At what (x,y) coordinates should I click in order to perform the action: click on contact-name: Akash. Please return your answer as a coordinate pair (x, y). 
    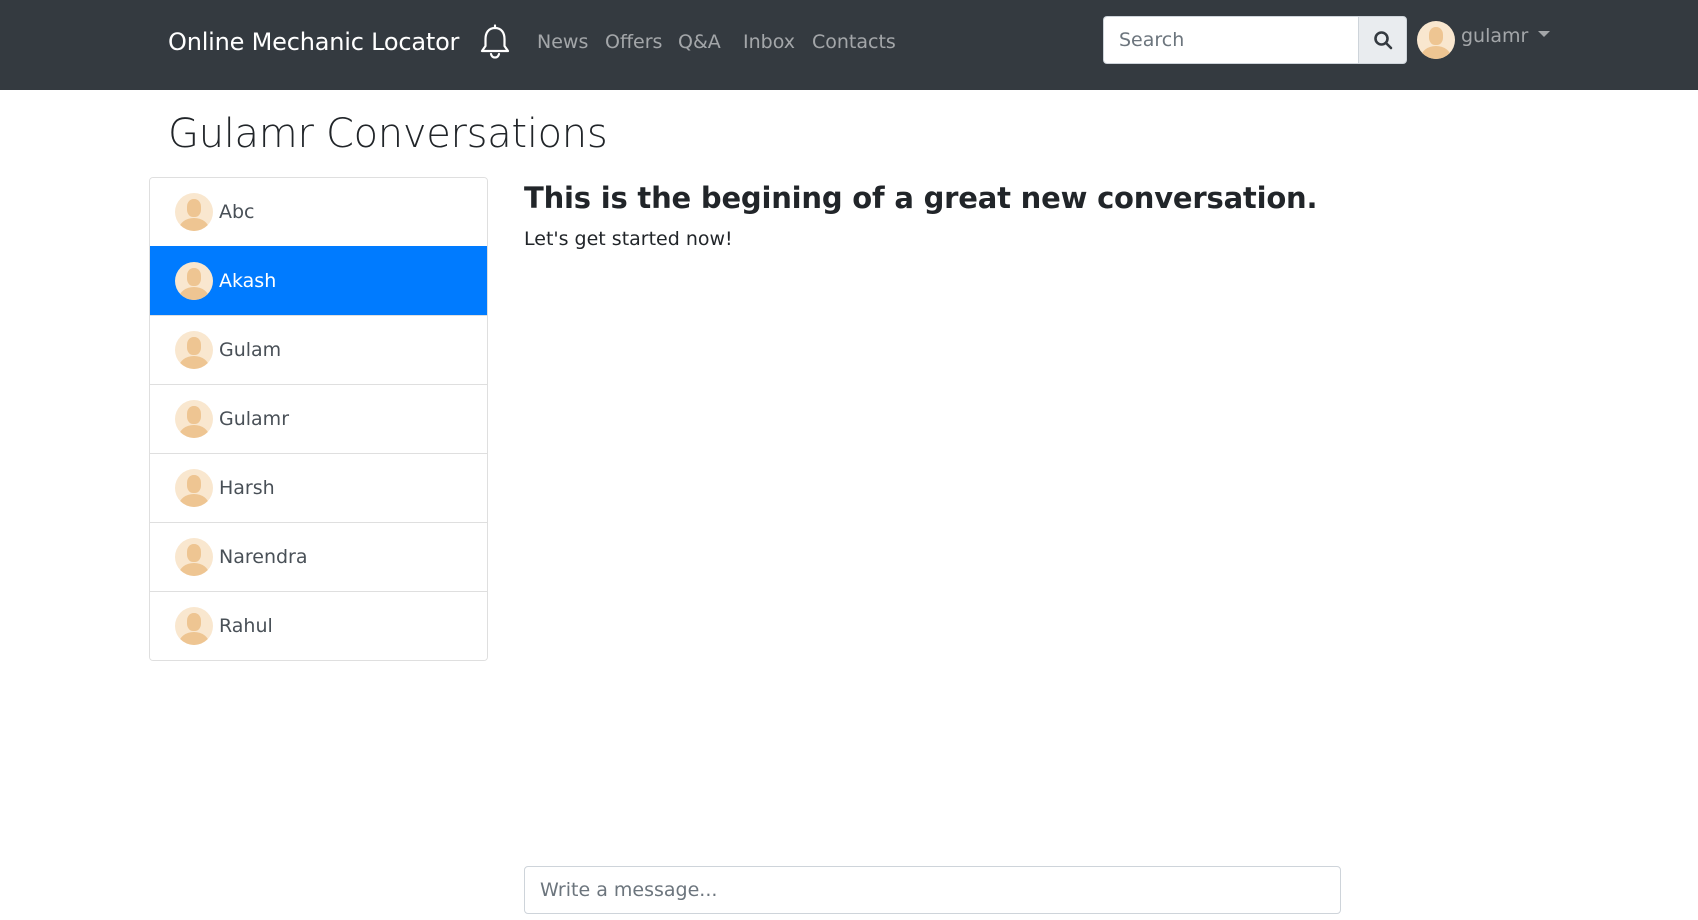
    Looking at the image, I should click on (248, 281).